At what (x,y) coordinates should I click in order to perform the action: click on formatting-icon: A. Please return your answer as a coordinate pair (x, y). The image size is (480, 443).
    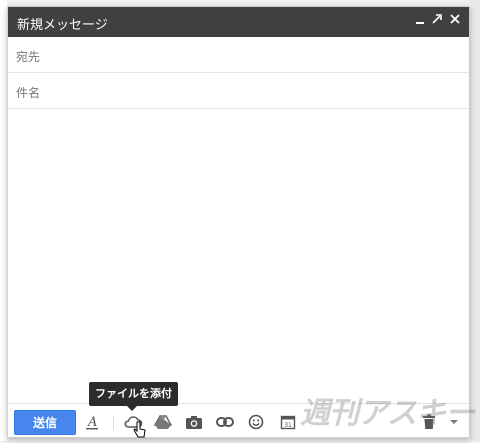
    Looking at the image, I should click on (92, 422).